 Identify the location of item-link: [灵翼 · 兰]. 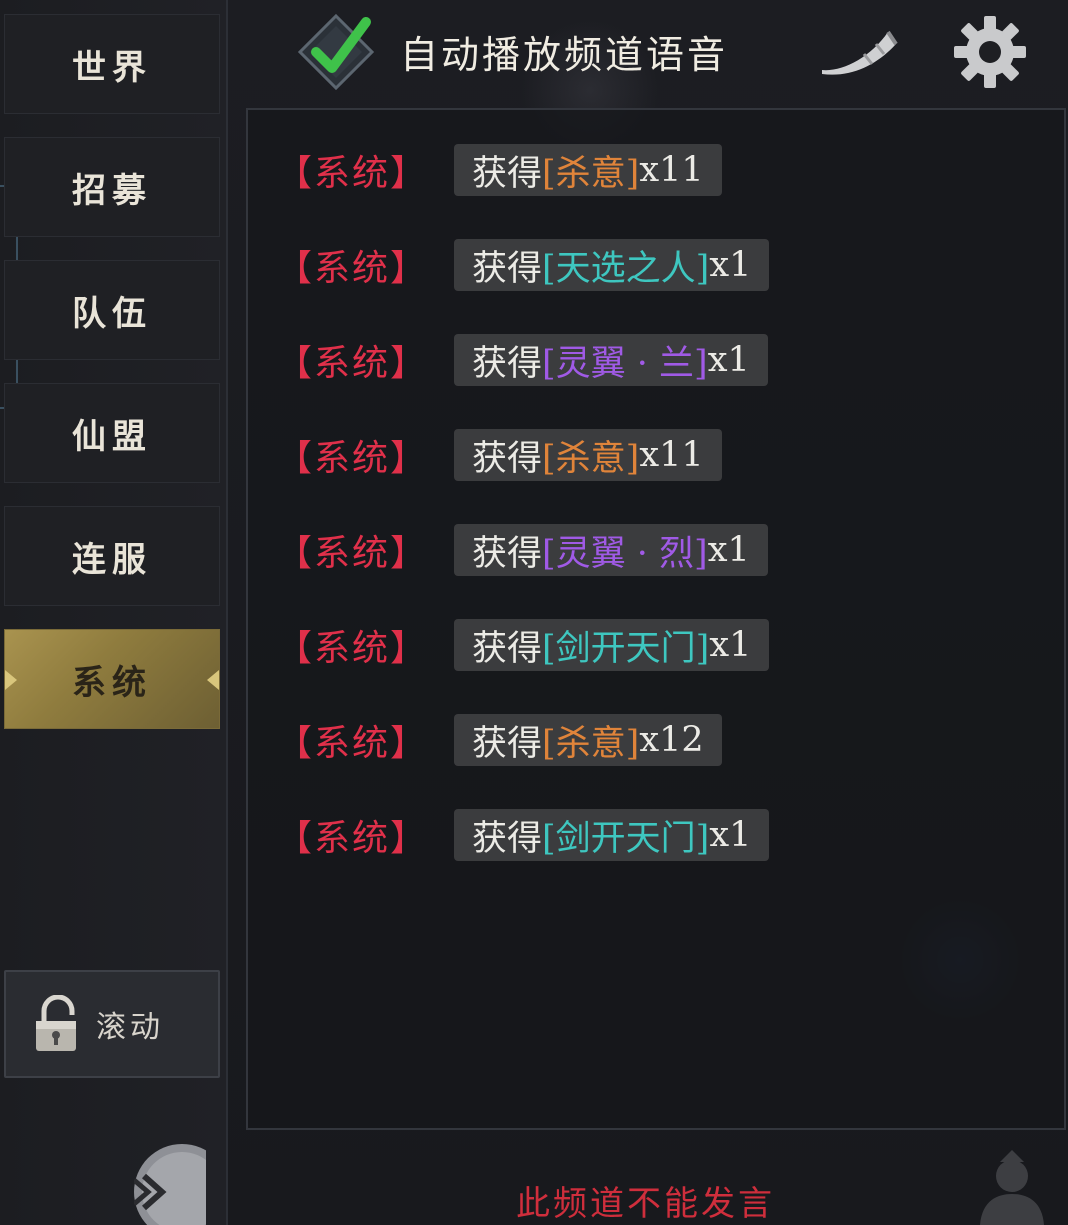
(625, 360).